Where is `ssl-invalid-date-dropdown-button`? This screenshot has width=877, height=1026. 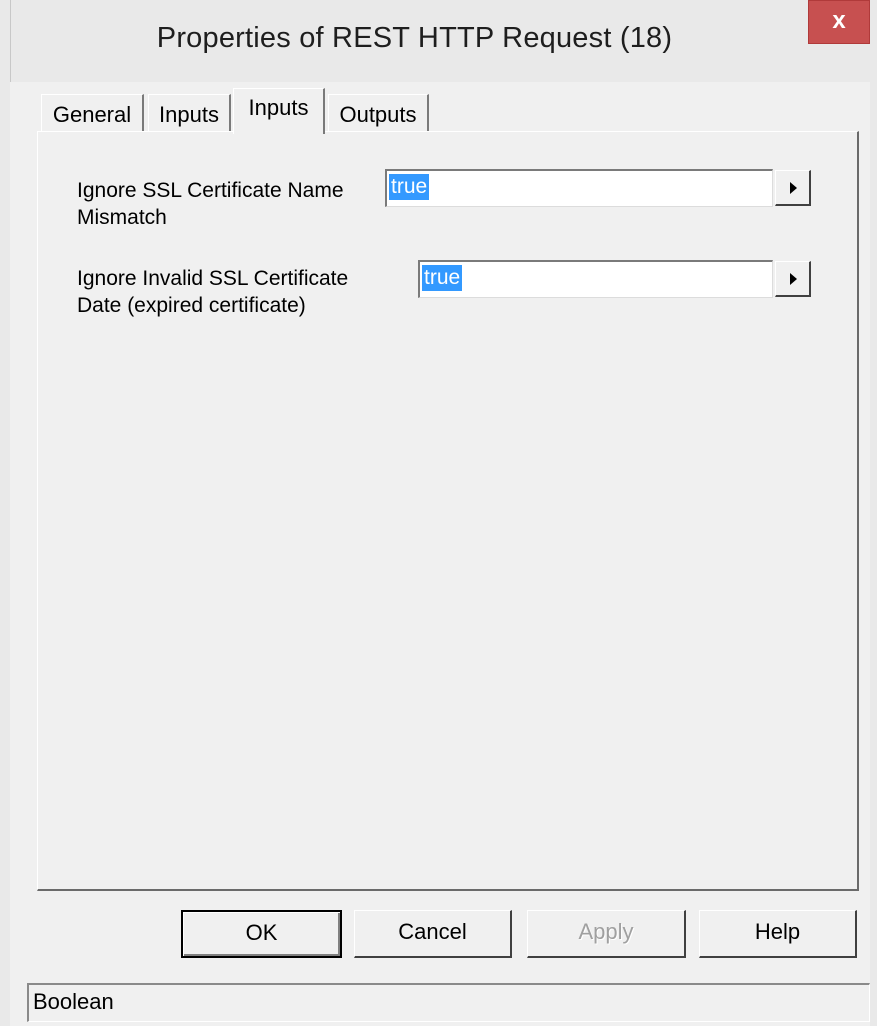
ssl-invalid-date-dropdown-button is located at coordinates (793, 279).